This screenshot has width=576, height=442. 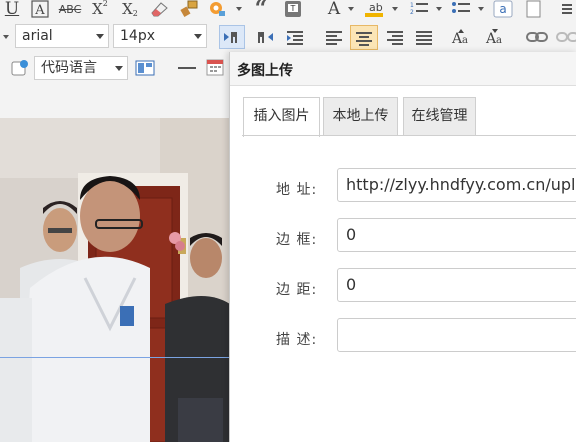 I want to click on back-color-icon: ab, so click(x=374, y=9).